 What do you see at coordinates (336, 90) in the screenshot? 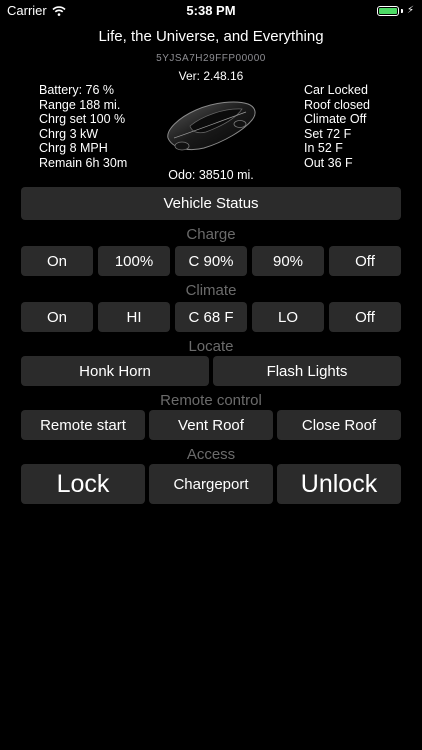
I see `lock-state-text: Car Locked` at bounding box center [336, 90].